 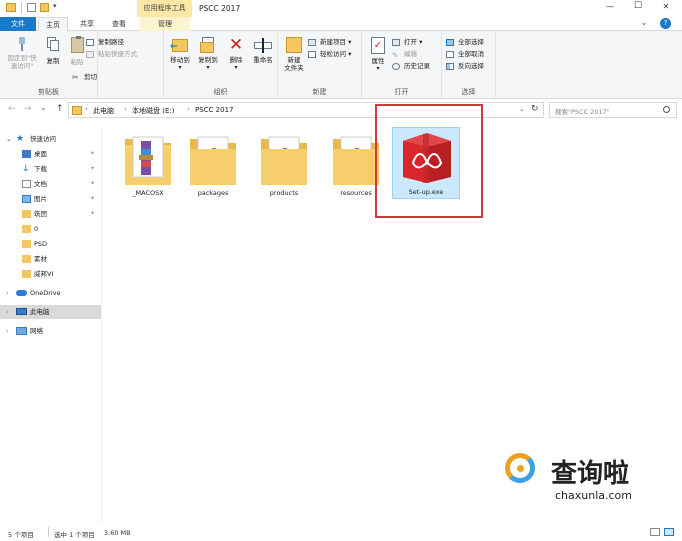 What do you see at coordinates (638, 6) in the screenshot?
I see `maximize-button: ☐` at bounding box center [638, 6].